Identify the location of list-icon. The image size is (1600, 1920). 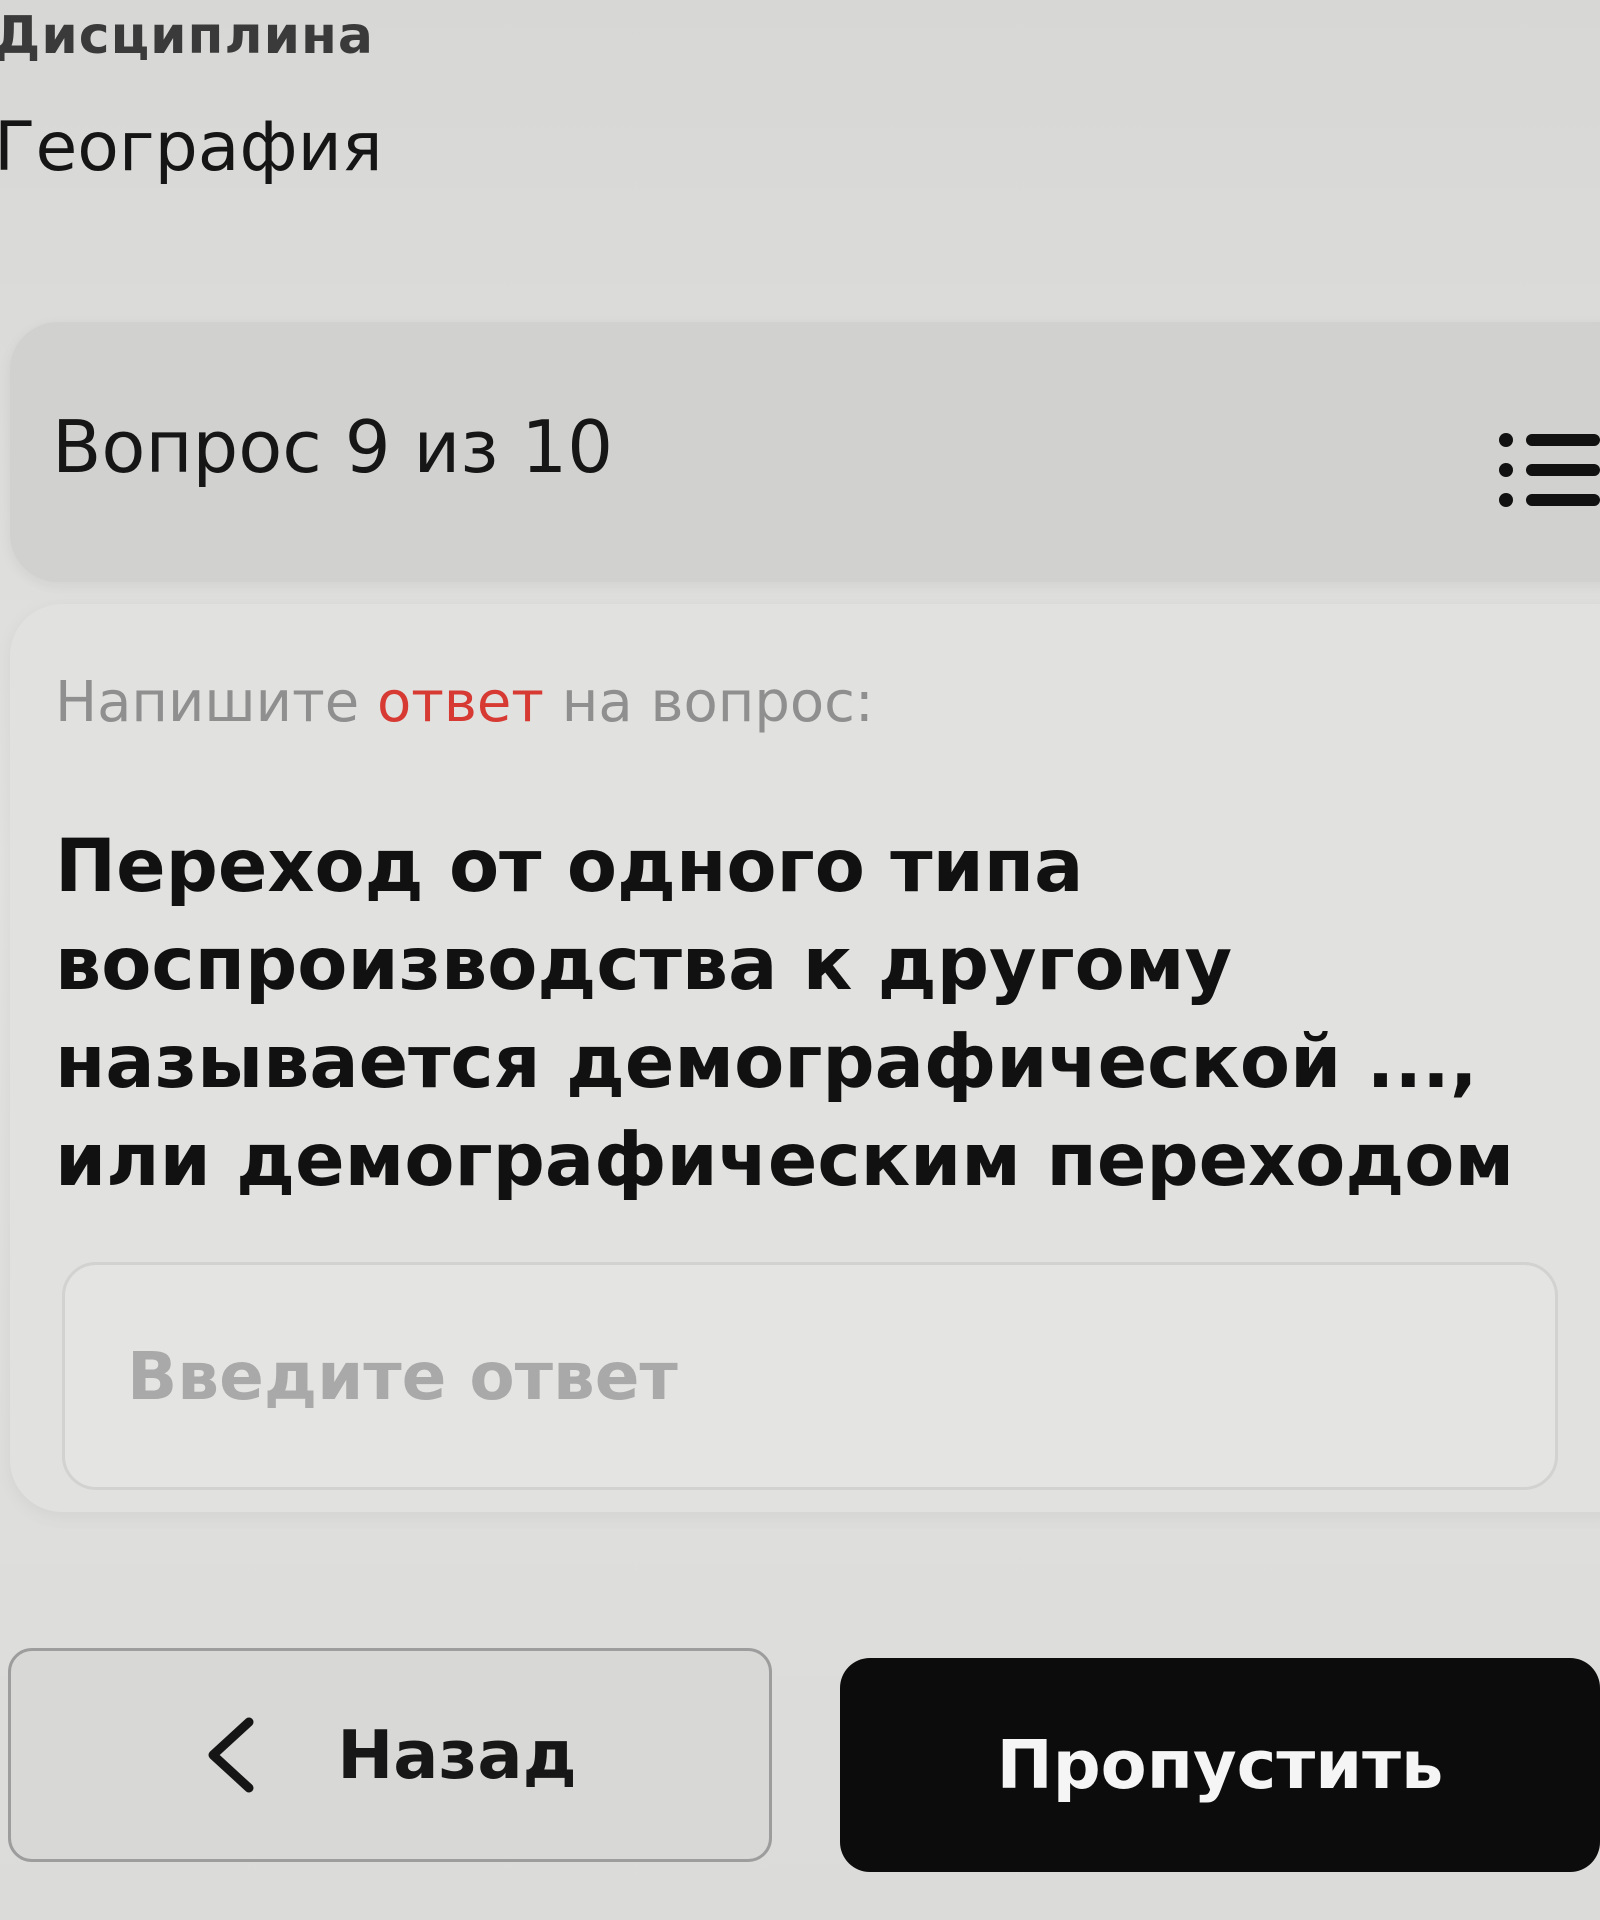
(1549, 470).